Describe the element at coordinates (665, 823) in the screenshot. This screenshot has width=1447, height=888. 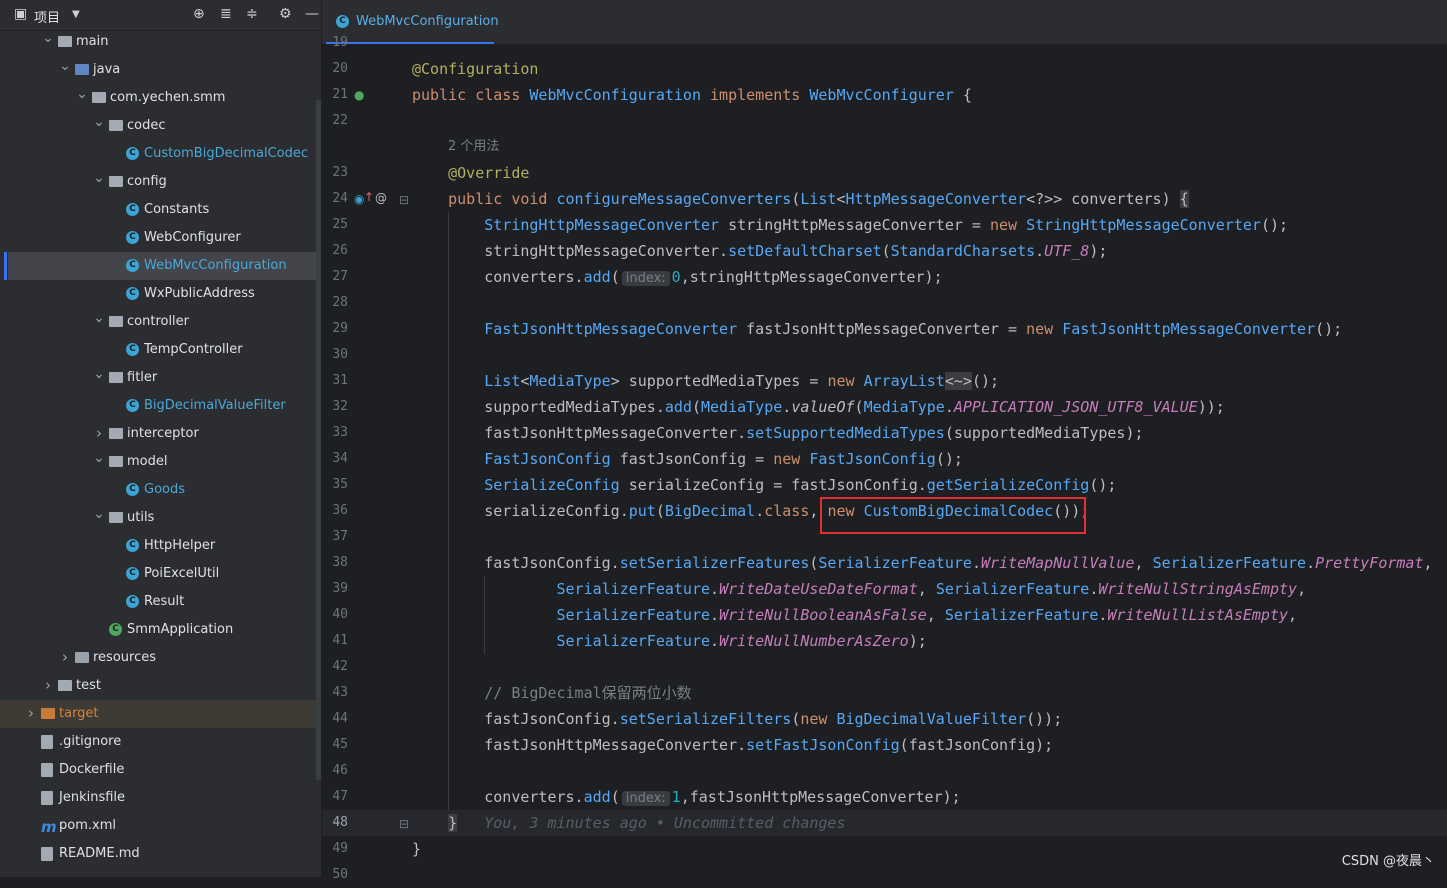
I see `inline-blame: You, 3 minutes ago • Uncommitted changes` at that location.